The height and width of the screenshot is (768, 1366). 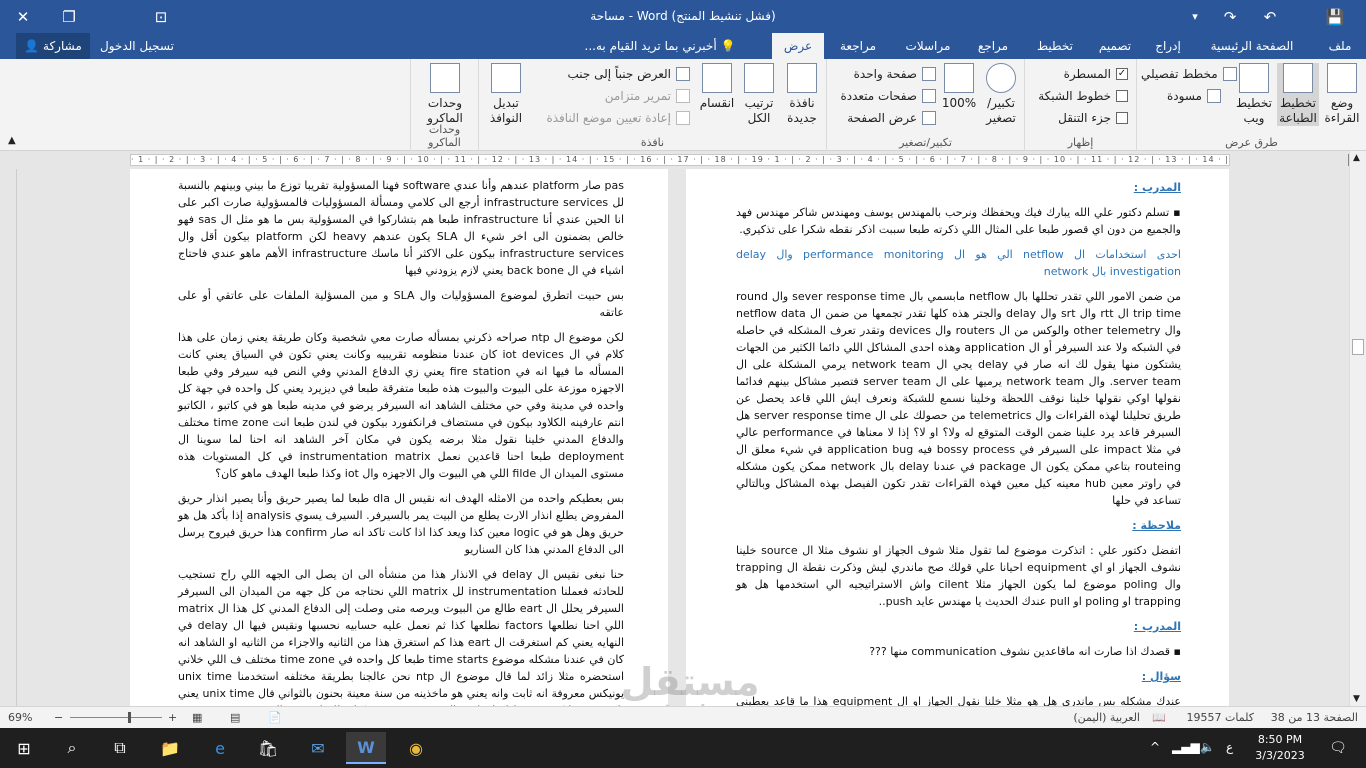 I want to click on tab-insert: إدراج, so click(x=1168, y=46).